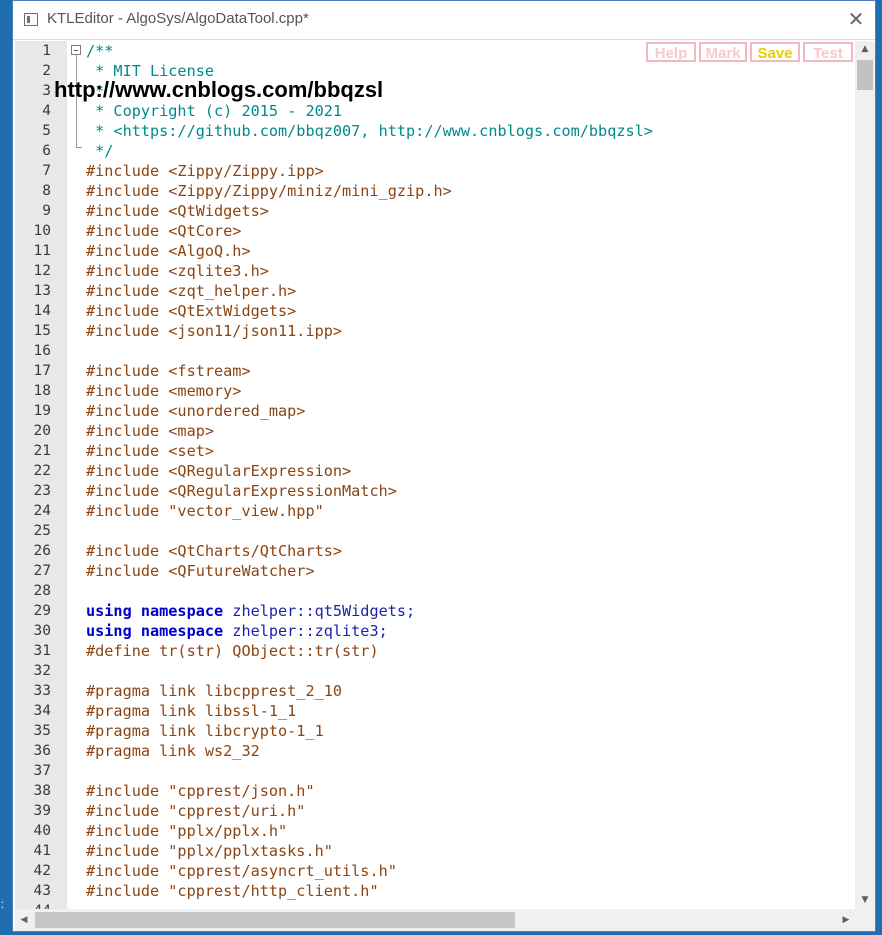 This screenshot has height=935, width=882. What do you see at coordinates (200, 791) in the screenshot?
I see `code-line: #include "cpprest/json.h"` at bounding box center [200, 791].